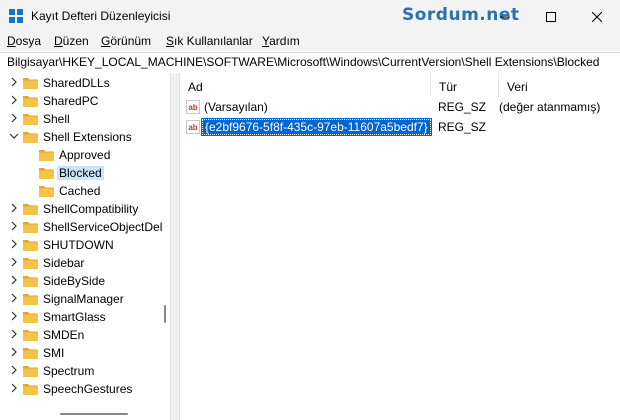 Image resolution: width=620 pixels, height=420 pixels. I want to click on tree-item: SHUTDOWN, so click(85, 245).